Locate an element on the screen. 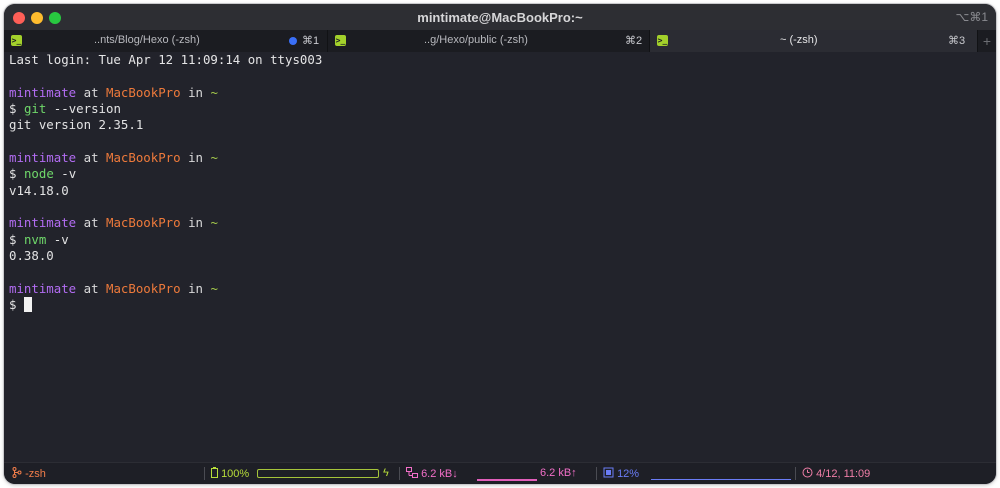  tab-shortcut: ⌘2 is located at coordinates (634, 41).